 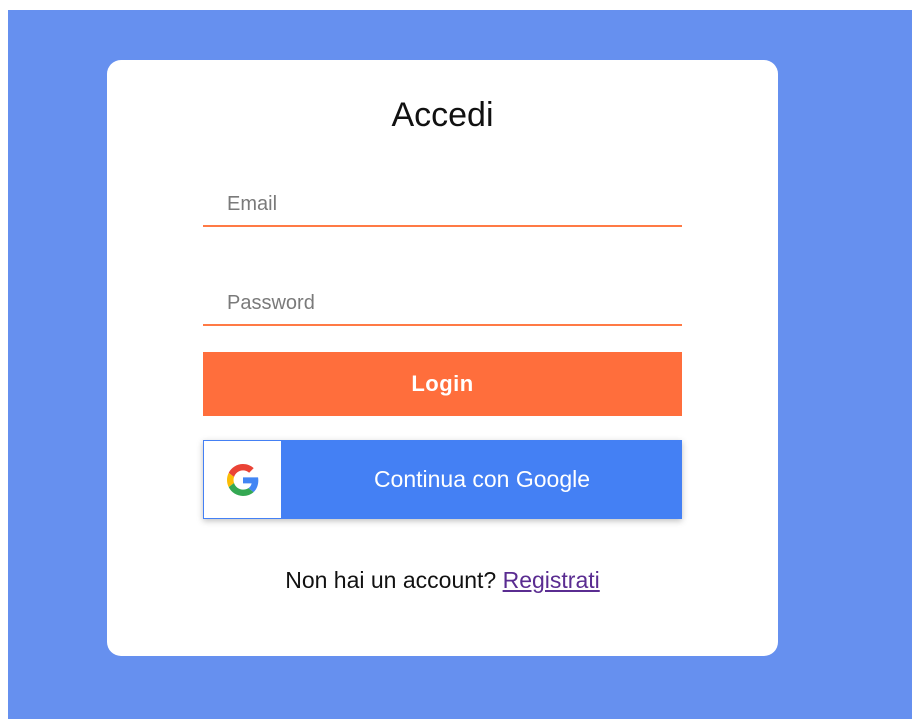 I want to click on signup-prompt-text: Non hai un account?, so click(x=391, y=580).